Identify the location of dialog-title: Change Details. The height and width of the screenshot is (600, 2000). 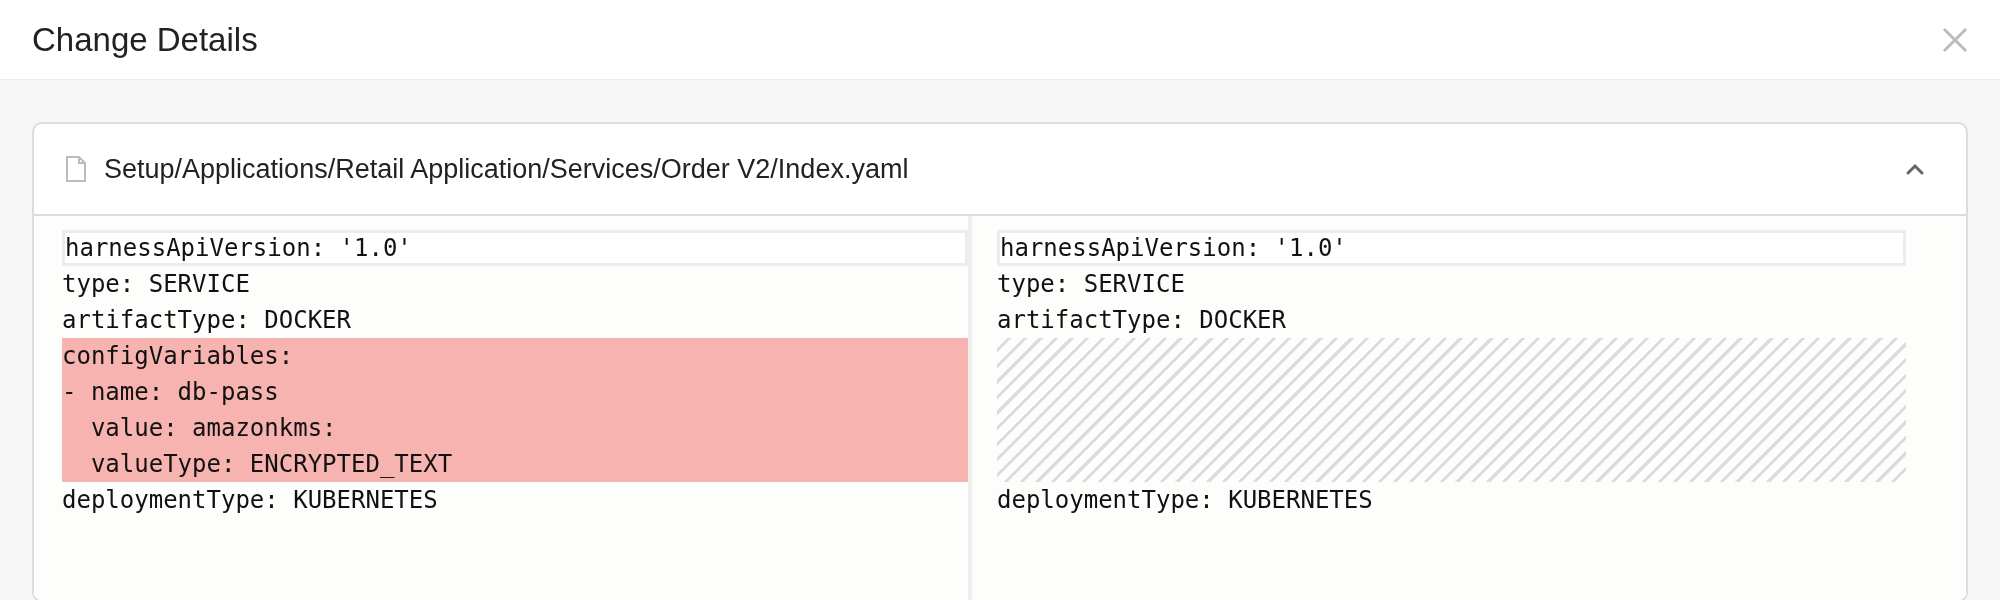
(145, 39).